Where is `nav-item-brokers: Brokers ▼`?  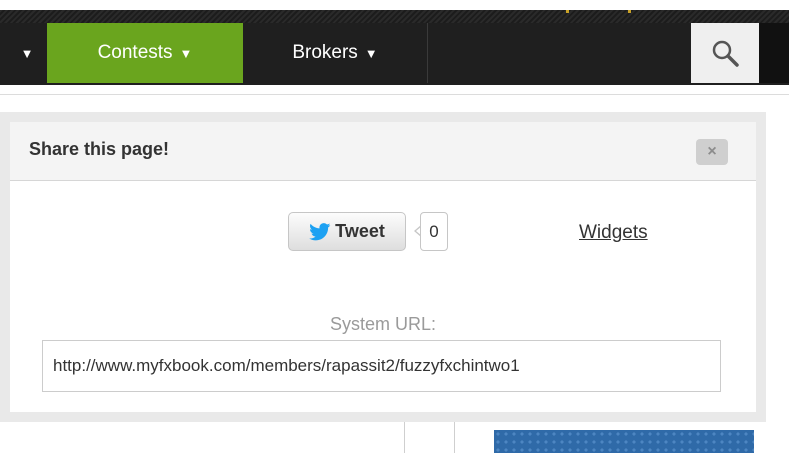
nav-item-brokers: Brokers ▼ is located at coordinates (335, 53).